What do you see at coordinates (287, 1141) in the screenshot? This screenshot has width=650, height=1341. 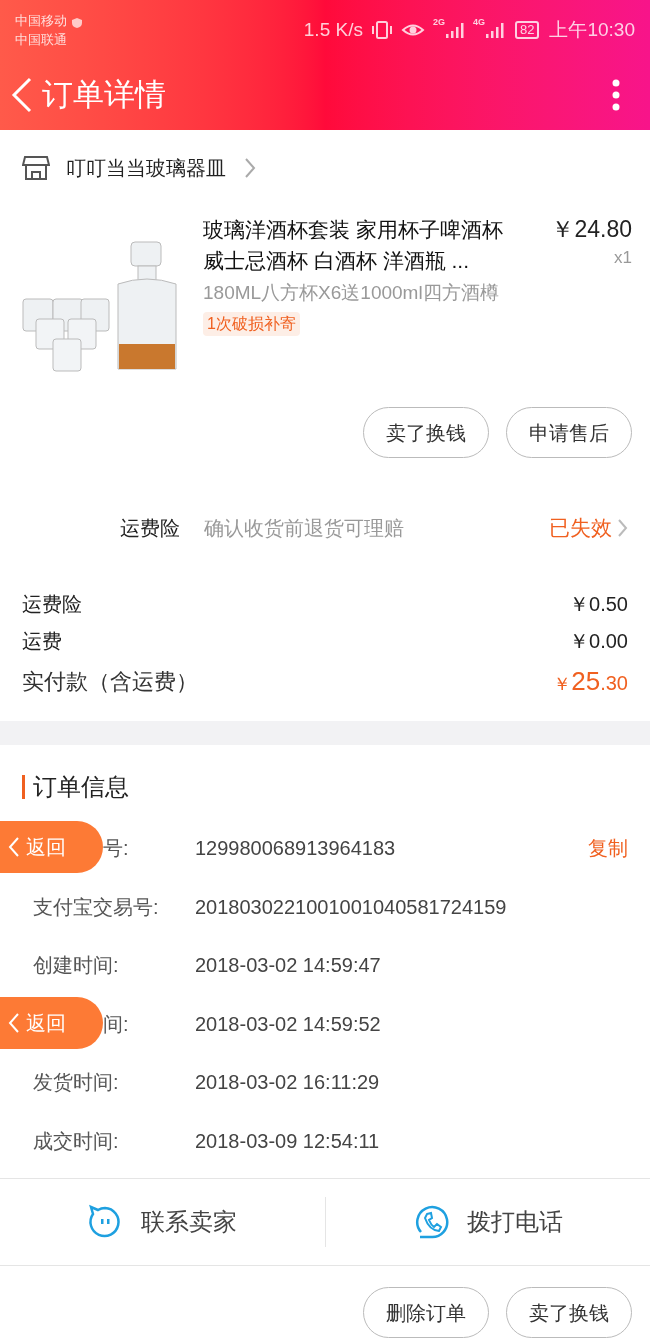 I see `info-value: 2018-03-09 12:54:11` at bounding box center [287, 1141].